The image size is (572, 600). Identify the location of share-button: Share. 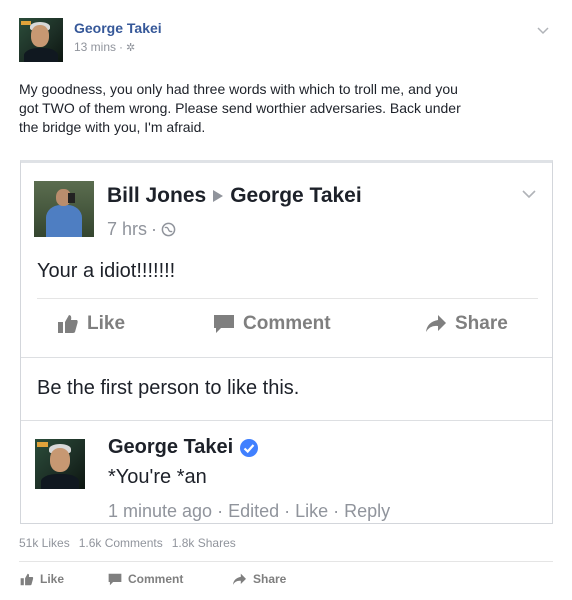
(259, 579).